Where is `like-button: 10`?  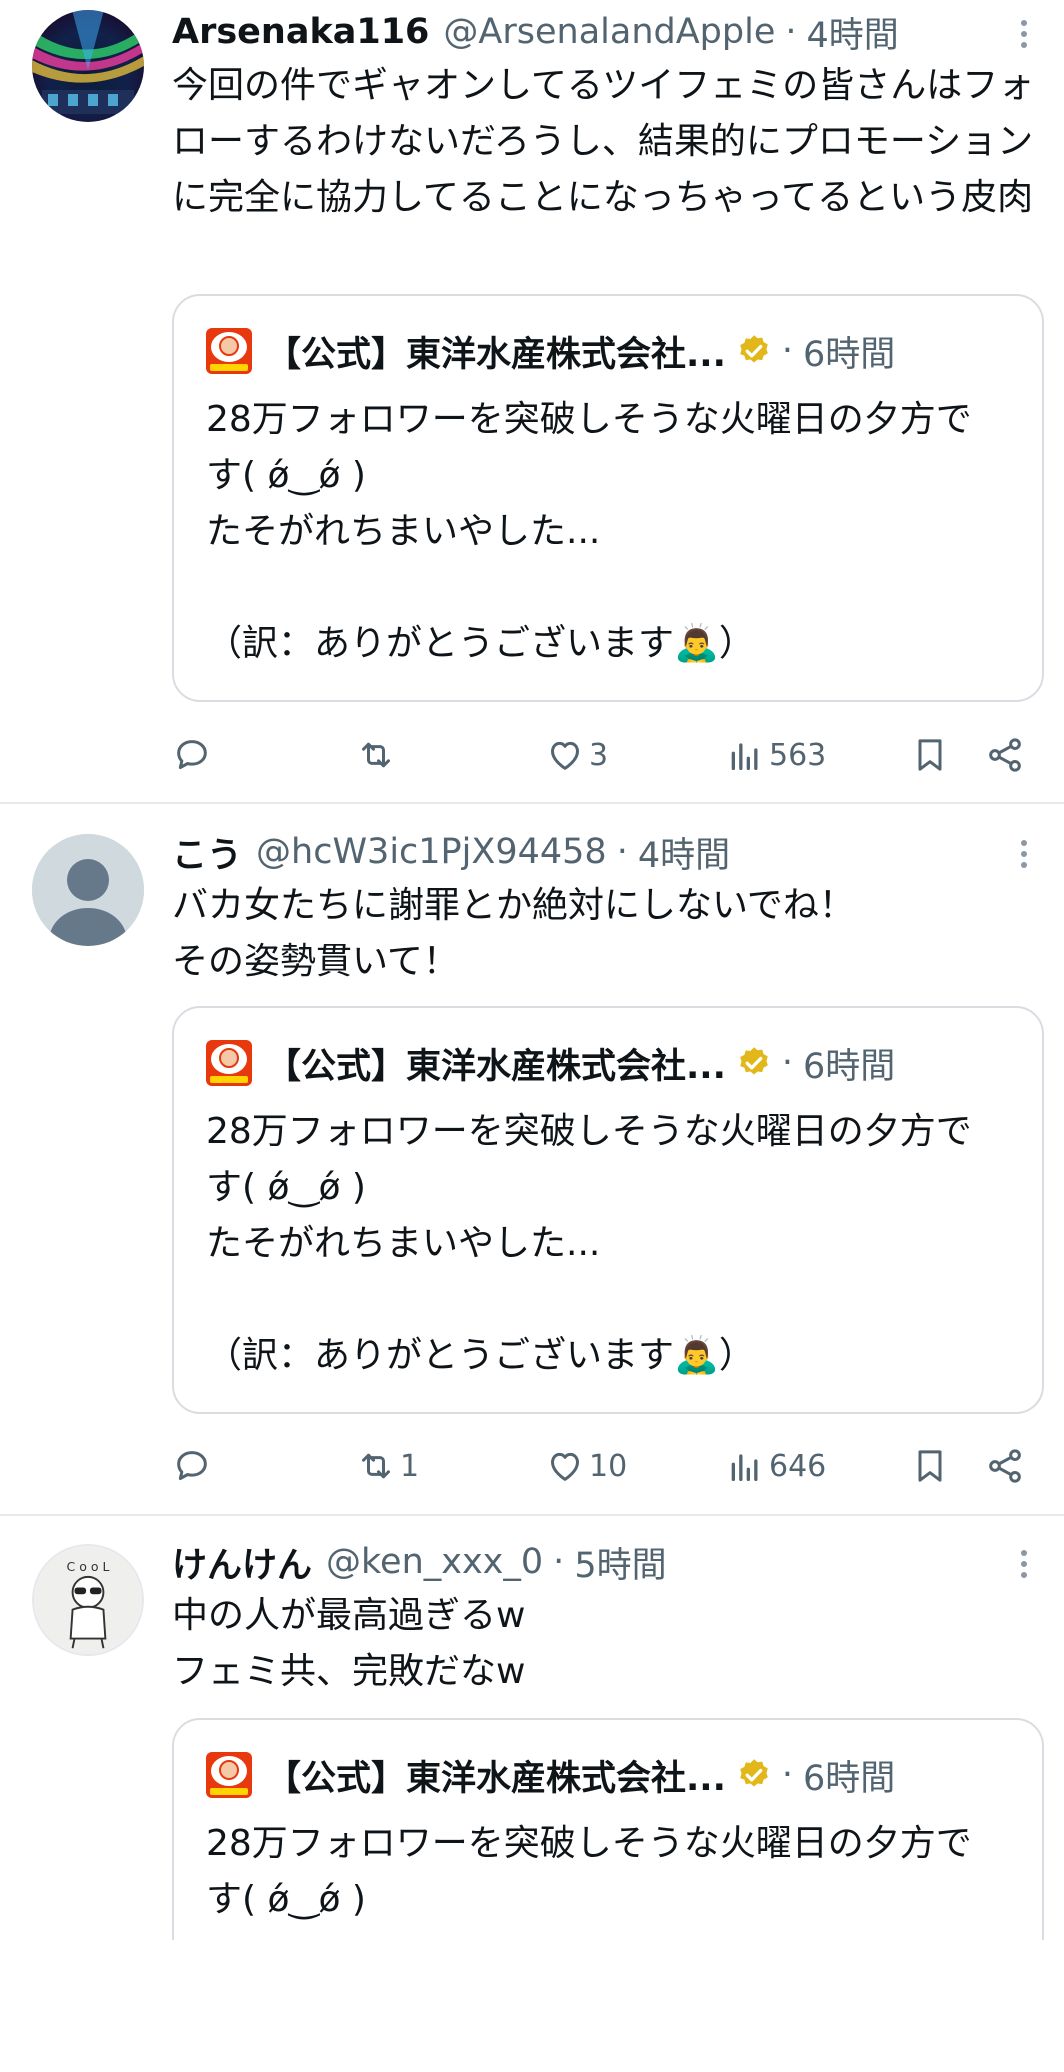
like-button: 10 is located at coordinates (586, 1466).